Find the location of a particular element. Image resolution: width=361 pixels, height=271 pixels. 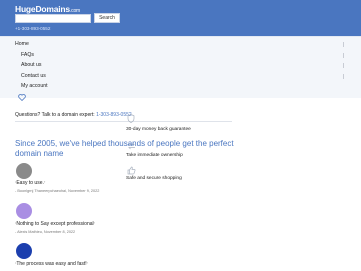

shield-icon is located at coordinates (131, 118).